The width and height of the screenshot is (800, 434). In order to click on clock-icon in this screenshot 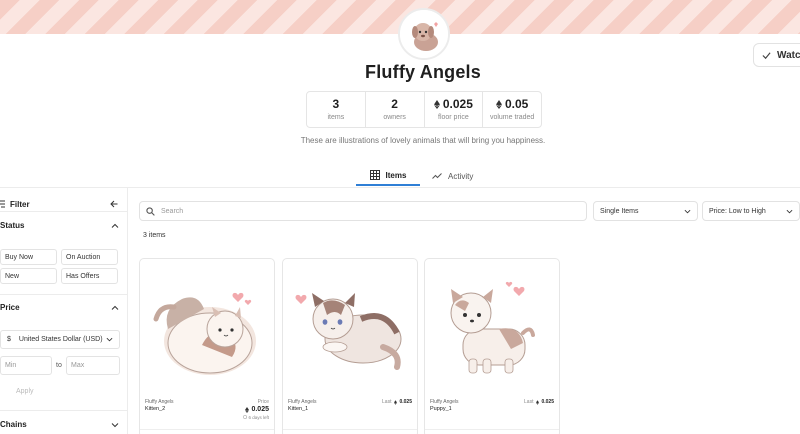, I will do `click(245, 417)`.